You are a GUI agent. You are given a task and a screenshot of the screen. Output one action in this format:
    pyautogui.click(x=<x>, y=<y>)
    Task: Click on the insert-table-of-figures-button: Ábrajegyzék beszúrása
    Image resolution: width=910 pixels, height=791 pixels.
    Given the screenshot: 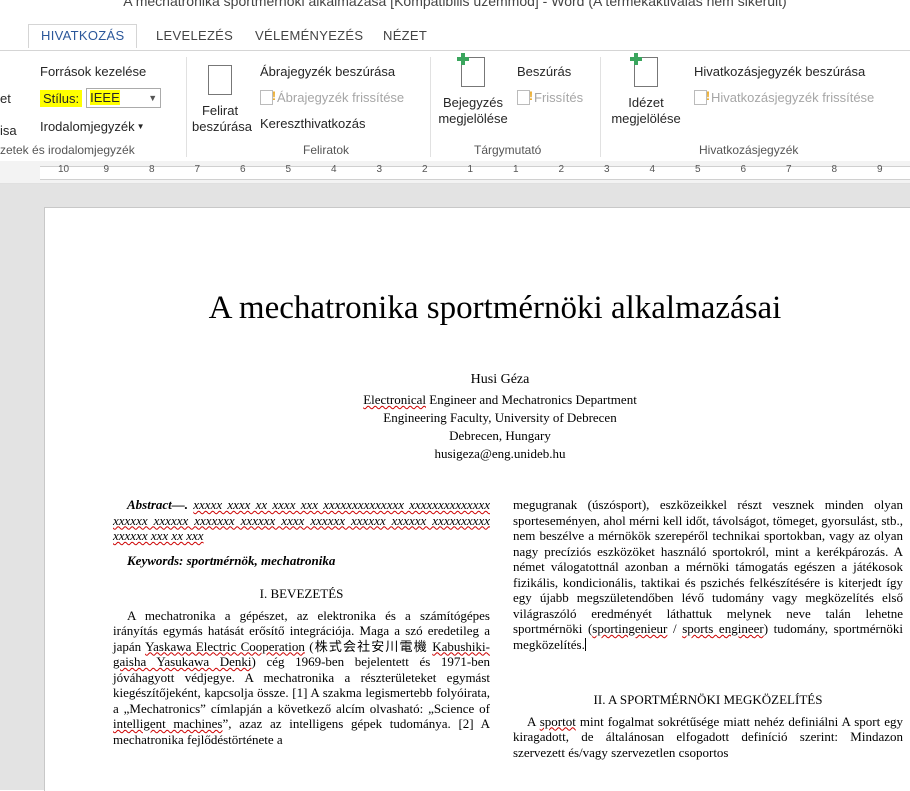 What is the action you would take?
    pyautogui.click(x=327, y=175)
    